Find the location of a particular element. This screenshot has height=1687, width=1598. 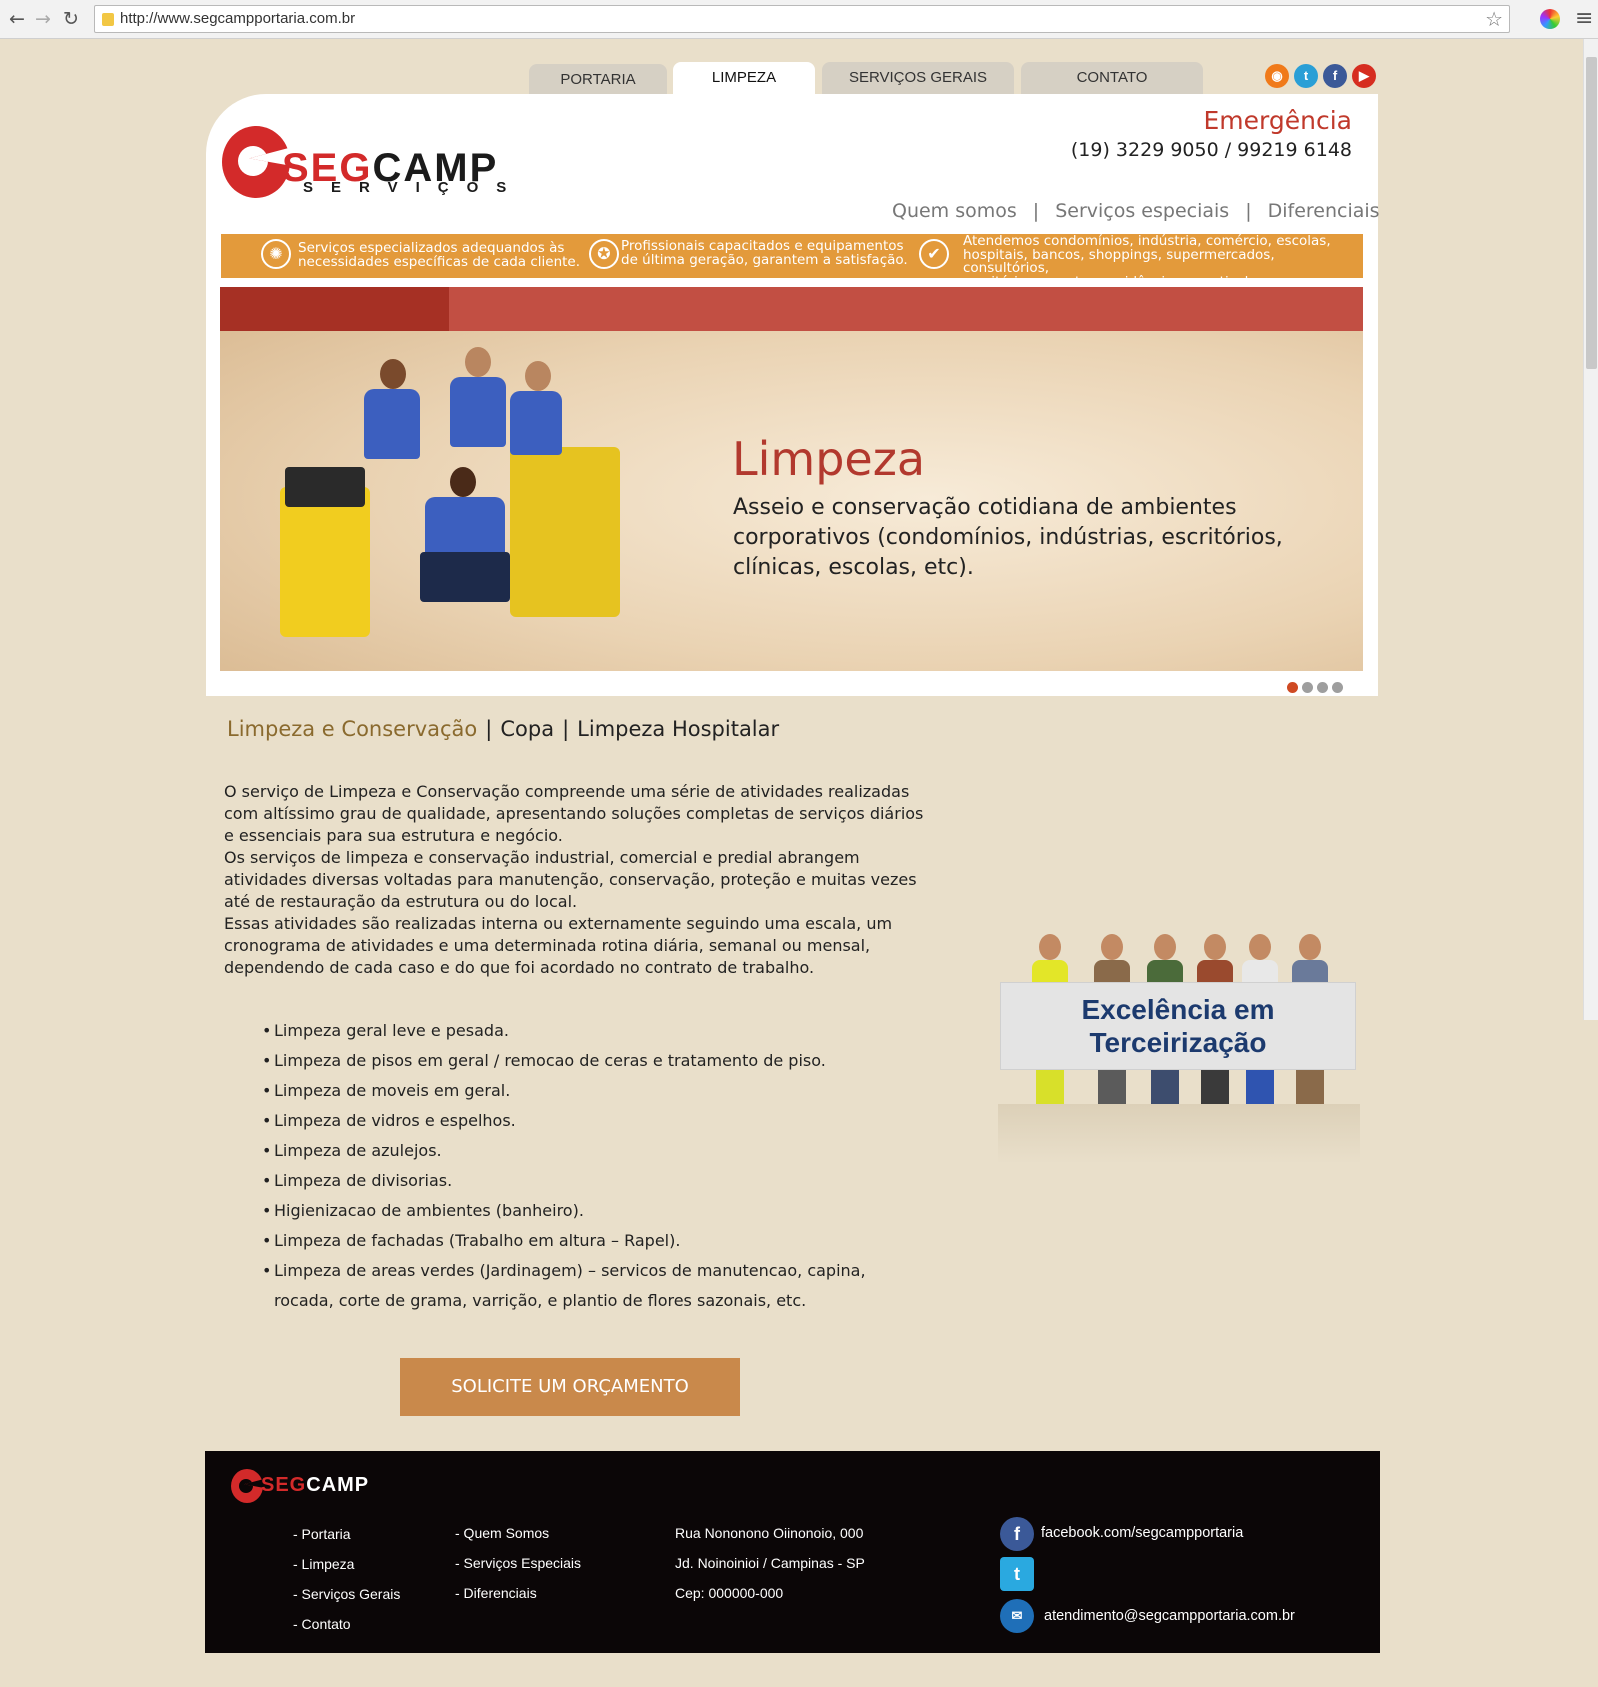

nav-quem-somos: Quem somos is located at coordinates (954, 211).